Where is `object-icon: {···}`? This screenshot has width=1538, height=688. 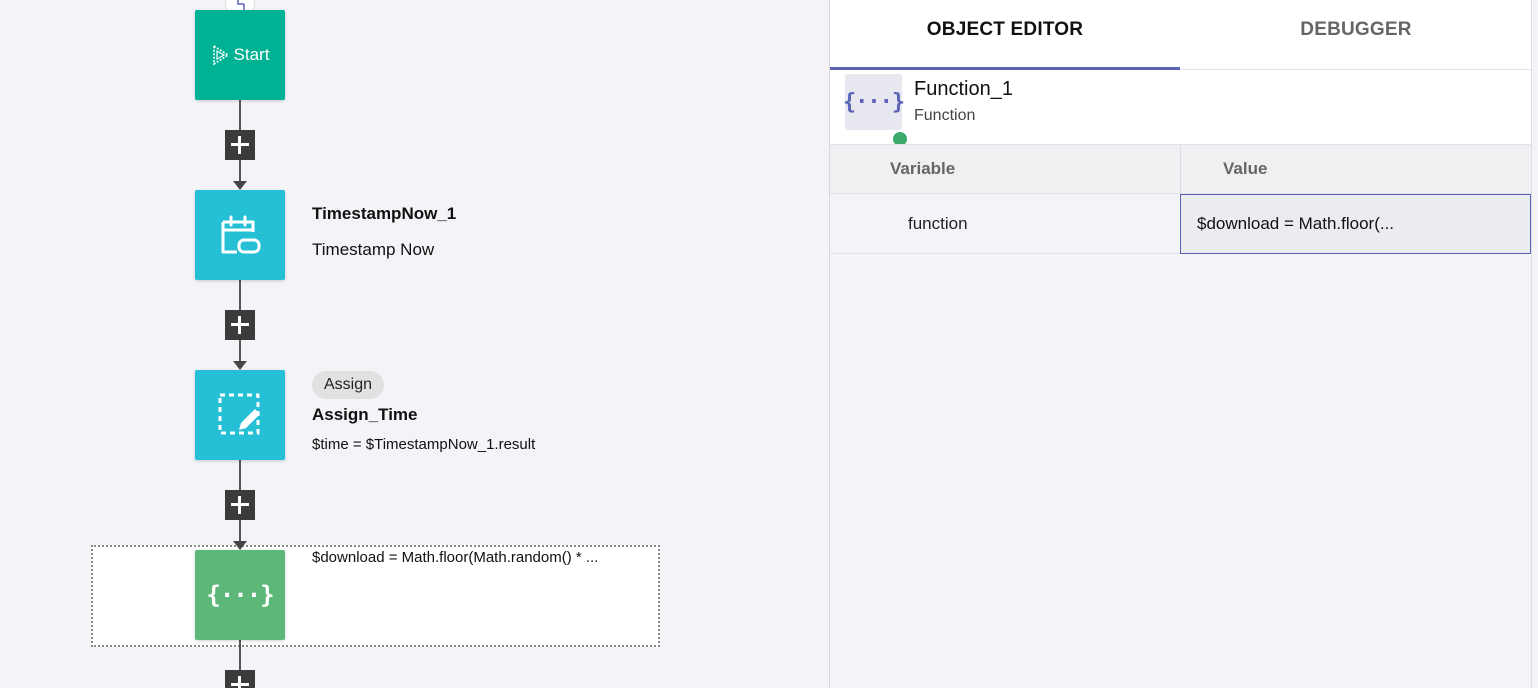
object-icon: {···} is located at coordinates (873, 102).